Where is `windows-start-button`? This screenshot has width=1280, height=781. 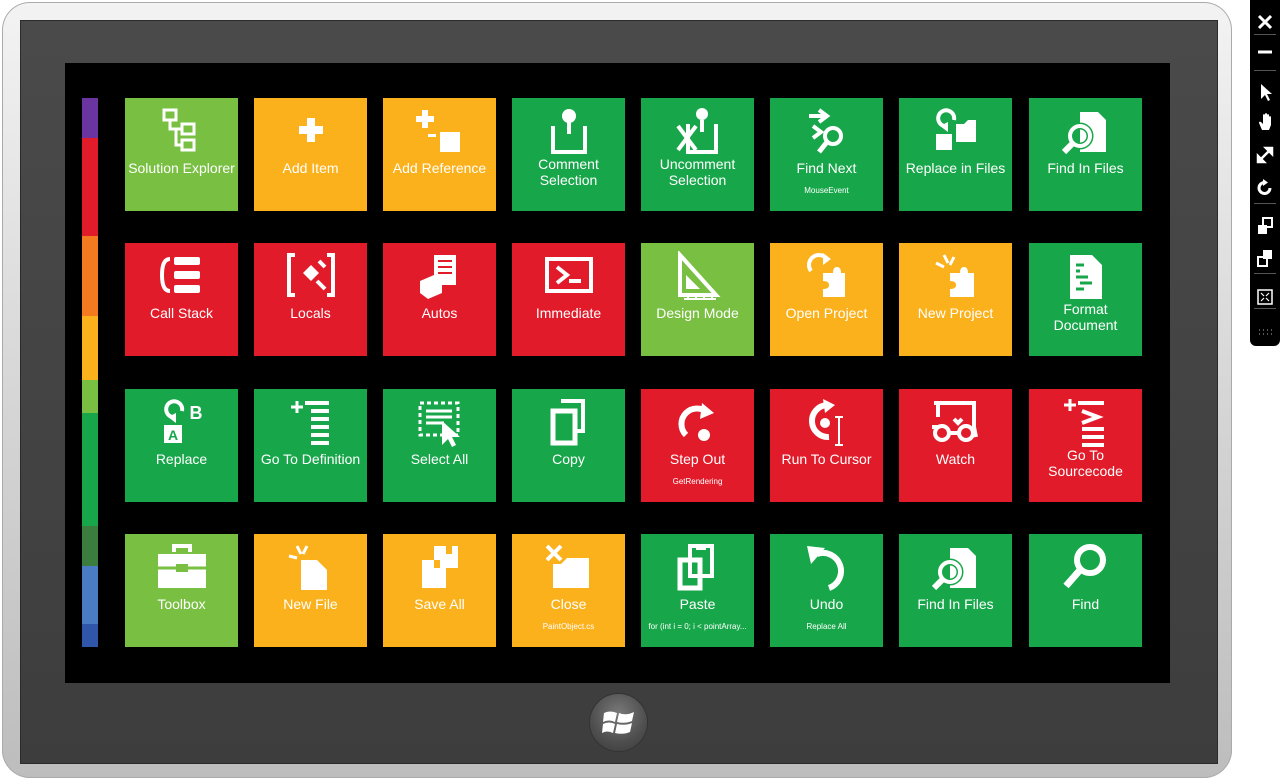
windows-start-button is located at coordinates (618, 722).